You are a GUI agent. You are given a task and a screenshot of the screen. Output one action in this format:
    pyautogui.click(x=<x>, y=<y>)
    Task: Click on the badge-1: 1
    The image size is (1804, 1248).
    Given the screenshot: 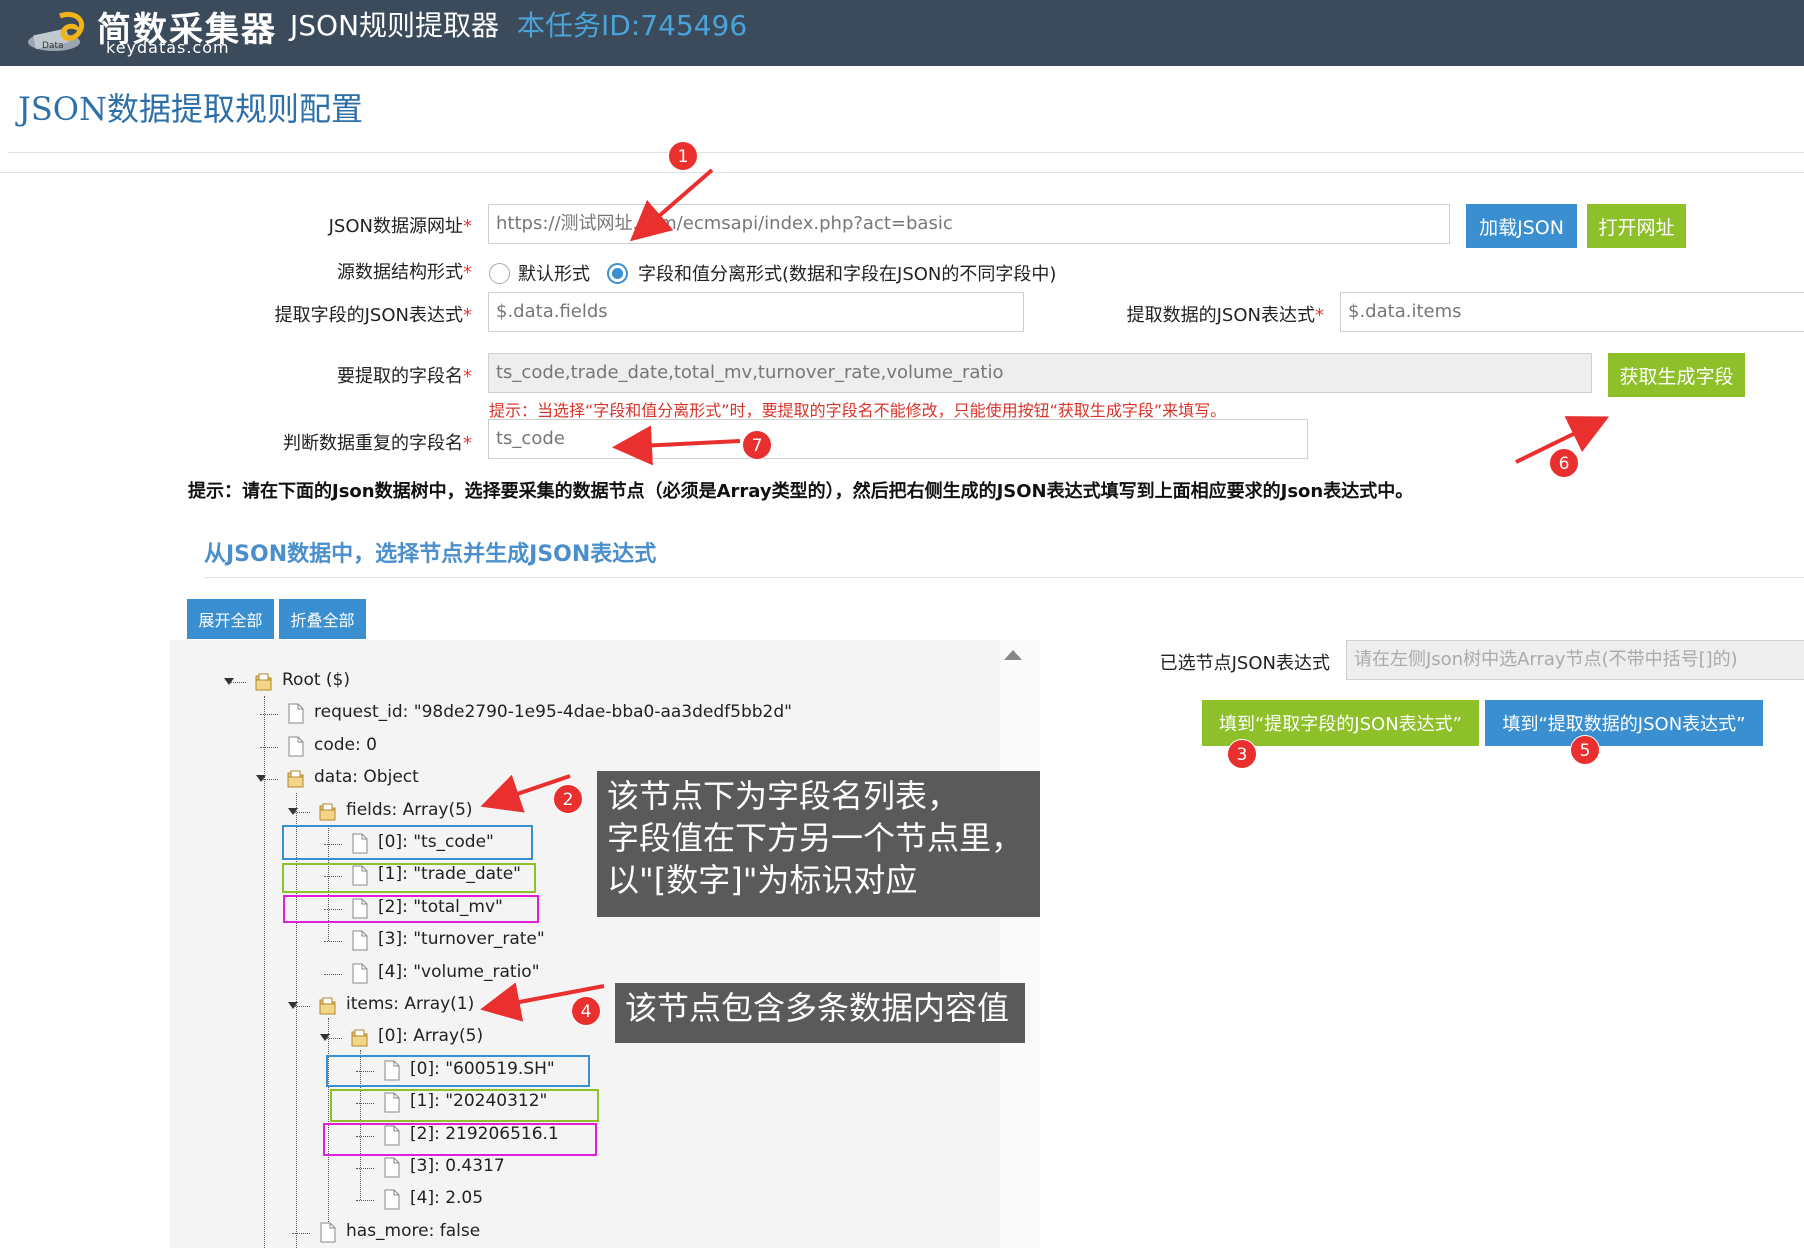 What is the action you would take?
    pyautogui.click(x=683, y=156)
    